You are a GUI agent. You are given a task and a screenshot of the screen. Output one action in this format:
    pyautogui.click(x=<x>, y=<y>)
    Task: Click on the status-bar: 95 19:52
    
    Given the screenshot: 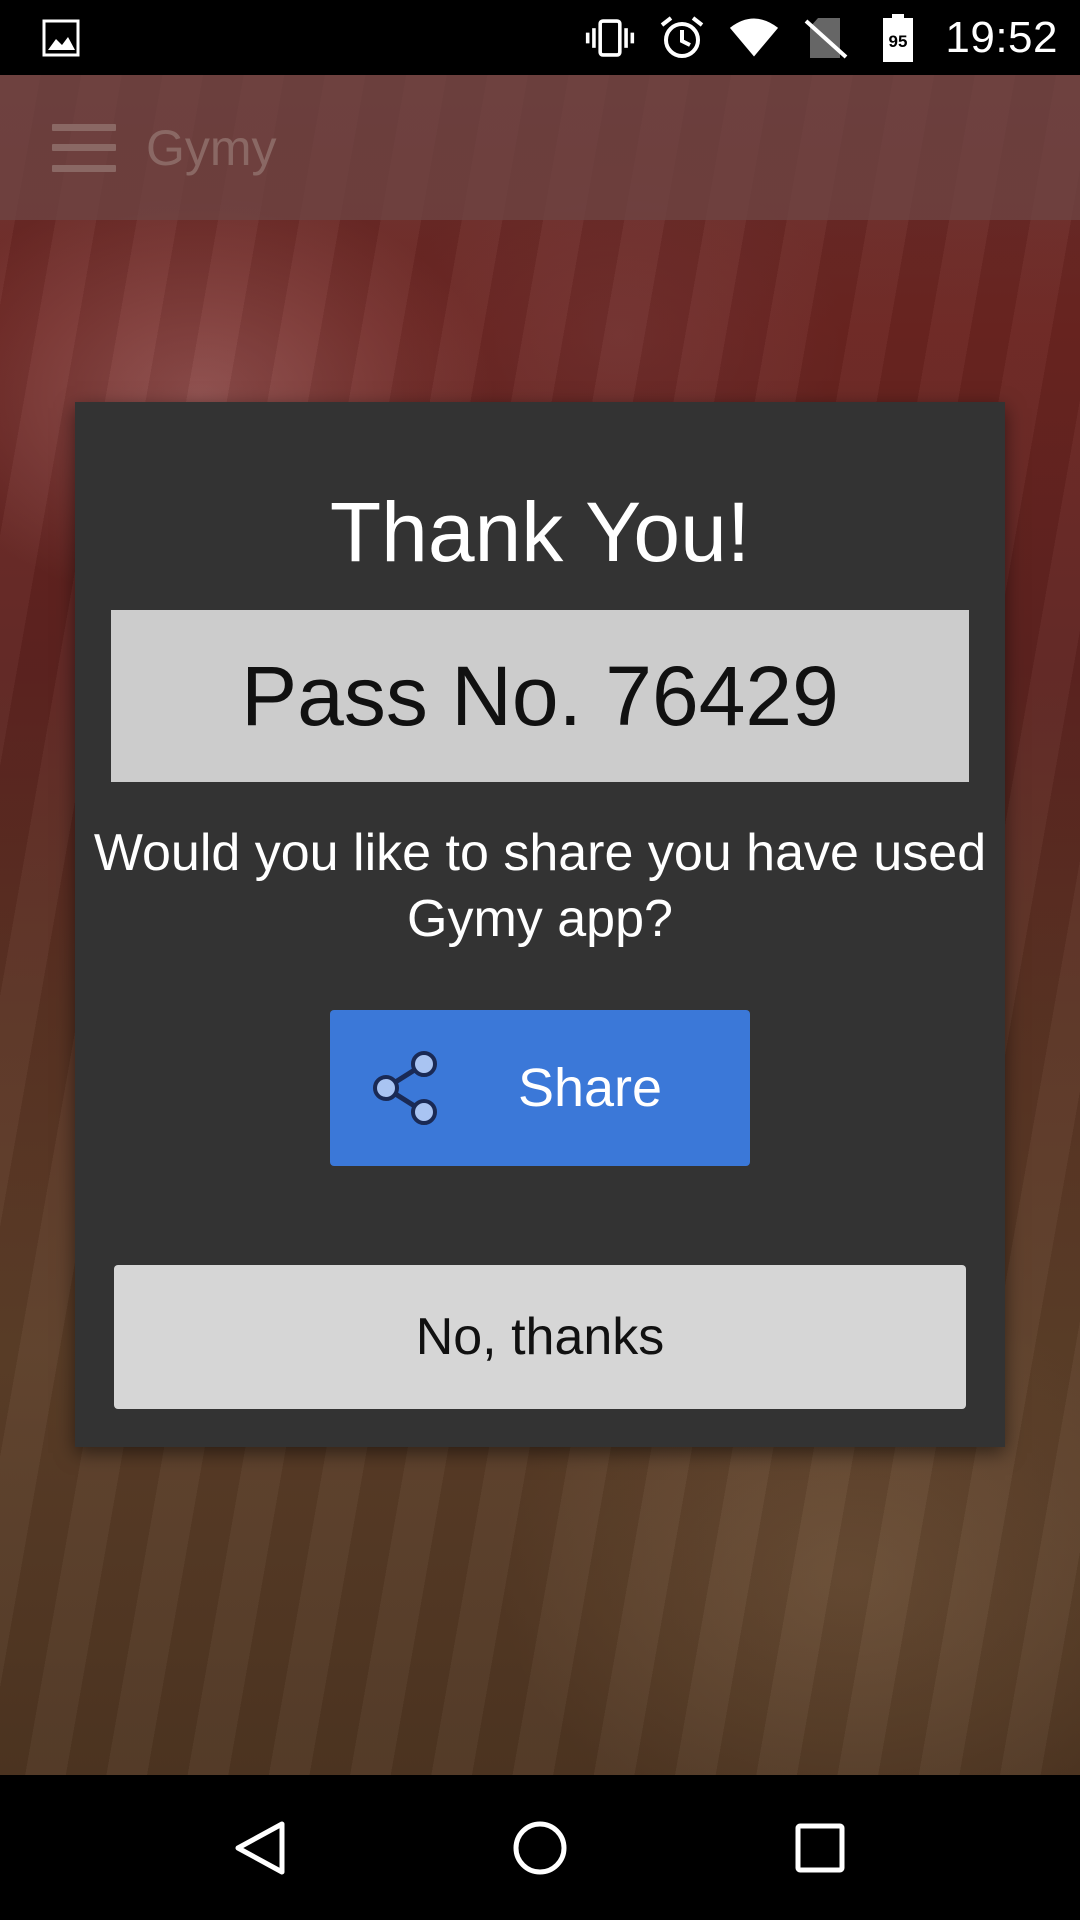 What is the action you would take?
    pyautogui.click(x=540, y=37)
    